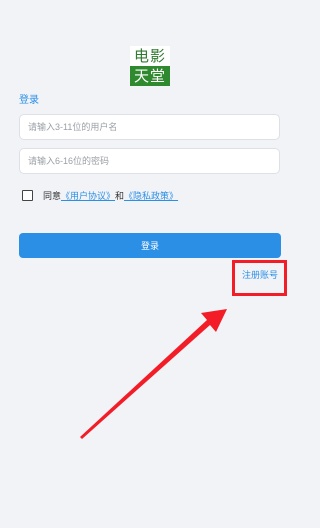 Image resolution: width=320 pixels, height=528 pixels. I want to click on agreement-row: 同意 《用户协议》 和 《隐私政策》, so click(100, 195).